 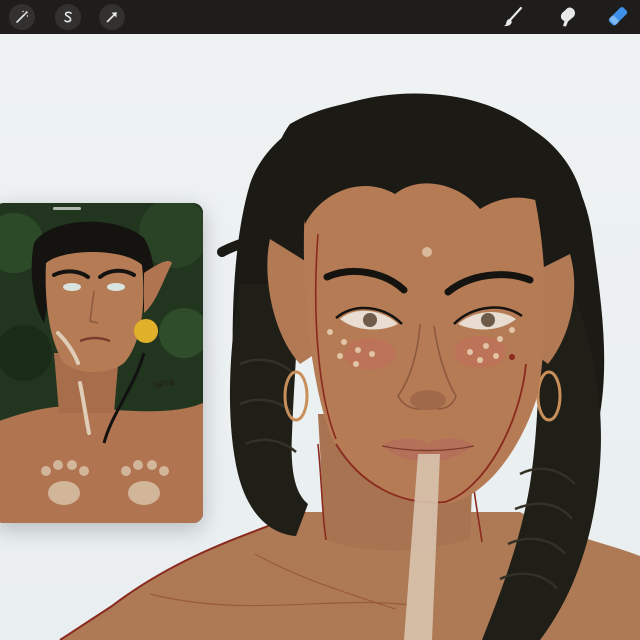 I want to click on arrow-cursor-icon, so click(x=111, y=17).